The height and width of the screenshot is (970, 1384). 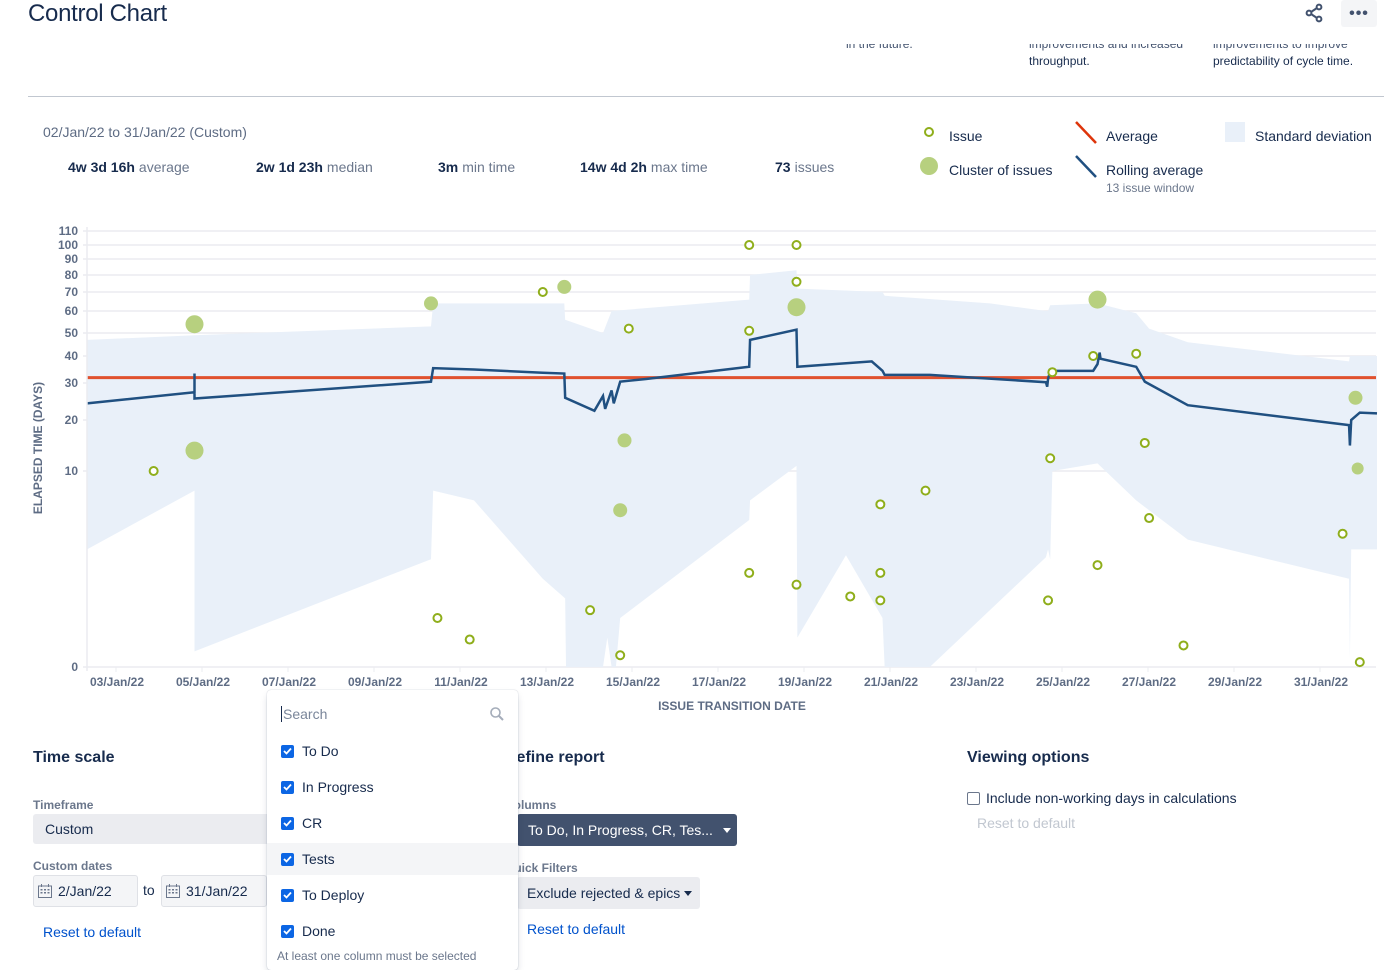 What do you see at coordinates (45, 891) in the screenshot?
I see `calendar-icon` at bounding box center [45, 891].